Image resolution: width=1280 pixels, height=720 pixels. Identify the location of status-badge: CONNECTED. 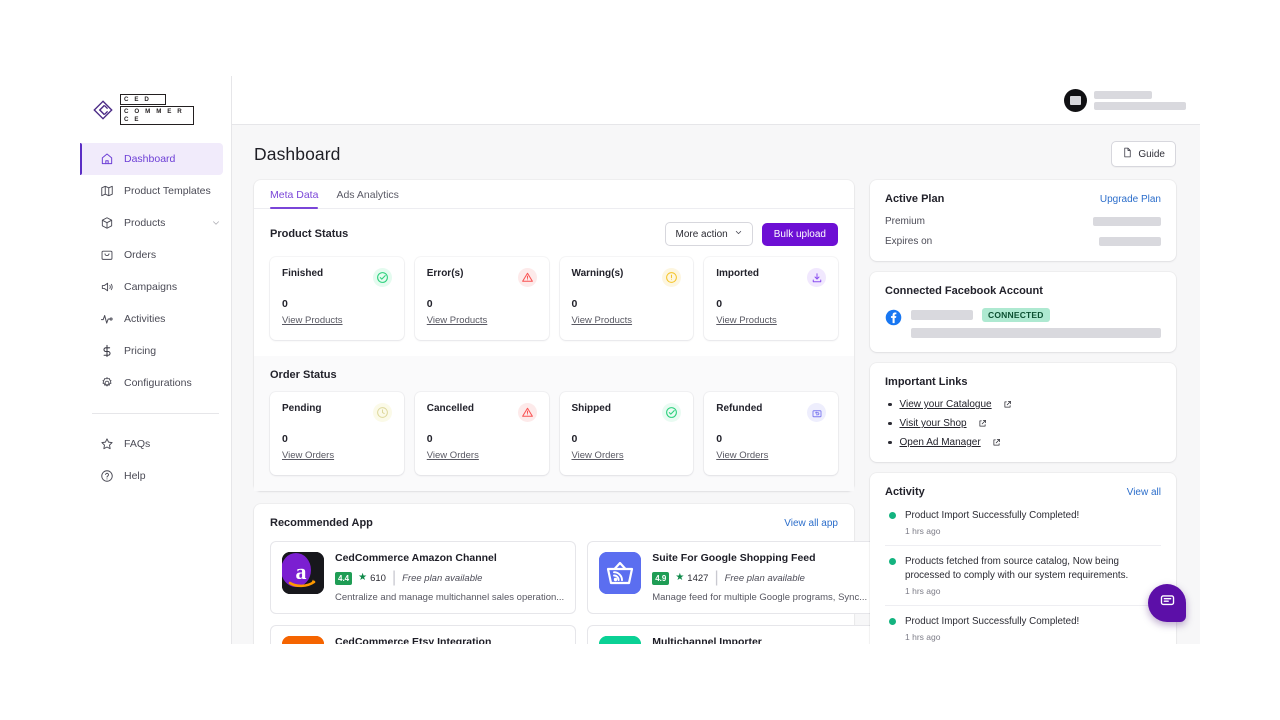
(1016, 315).